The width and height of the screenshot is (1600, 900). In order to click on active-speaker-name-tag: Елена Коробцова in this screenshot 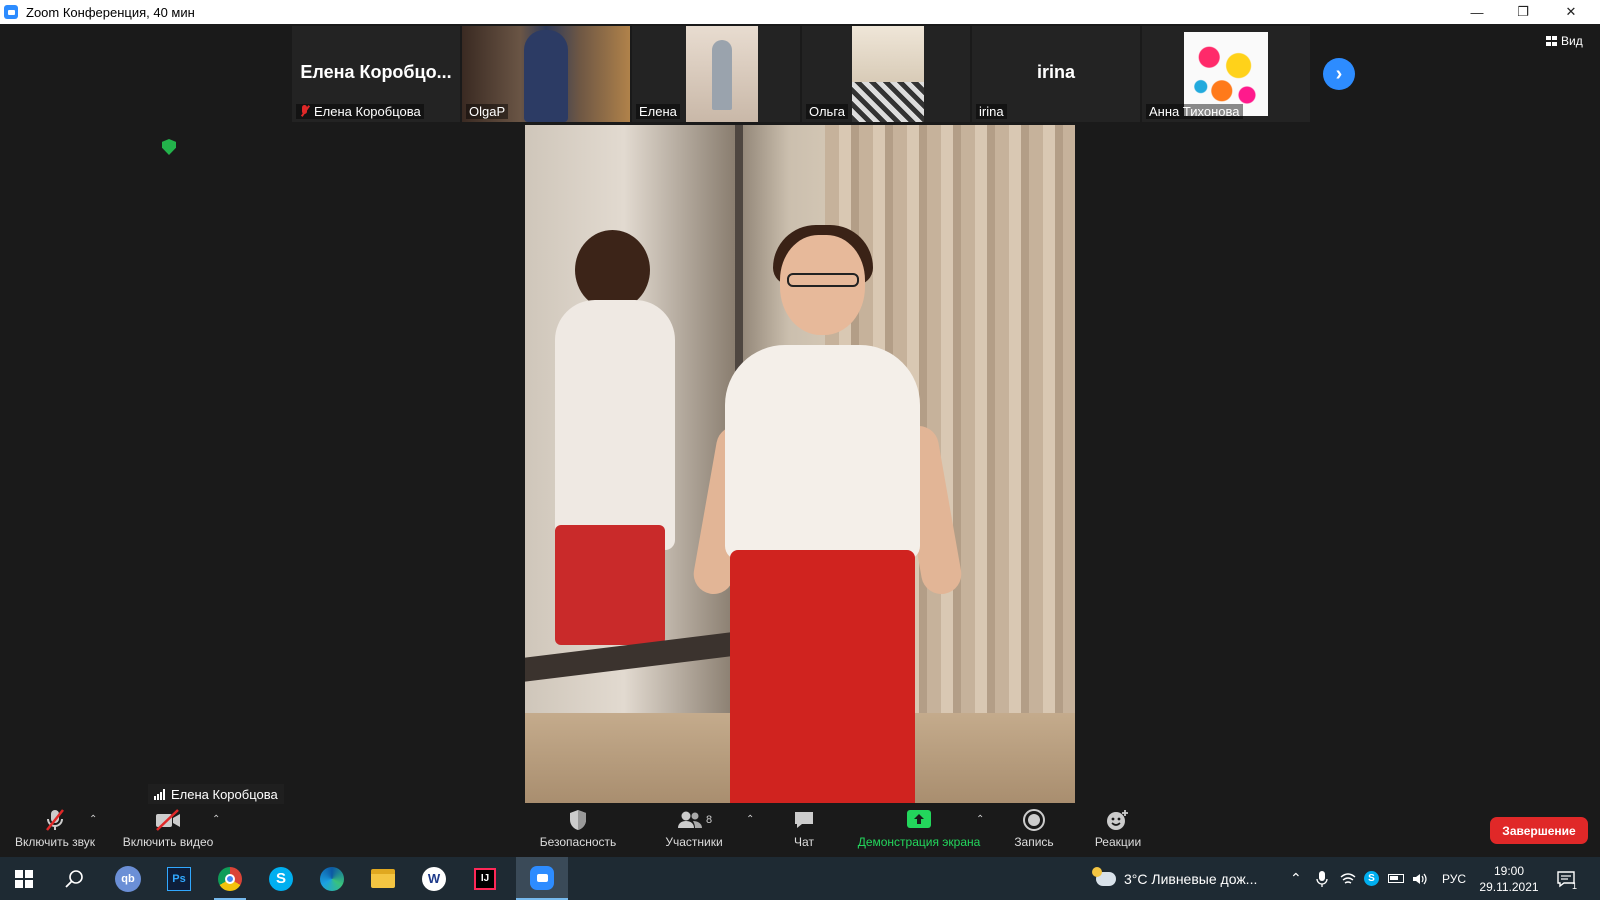, I will do `click(216, 794)`.